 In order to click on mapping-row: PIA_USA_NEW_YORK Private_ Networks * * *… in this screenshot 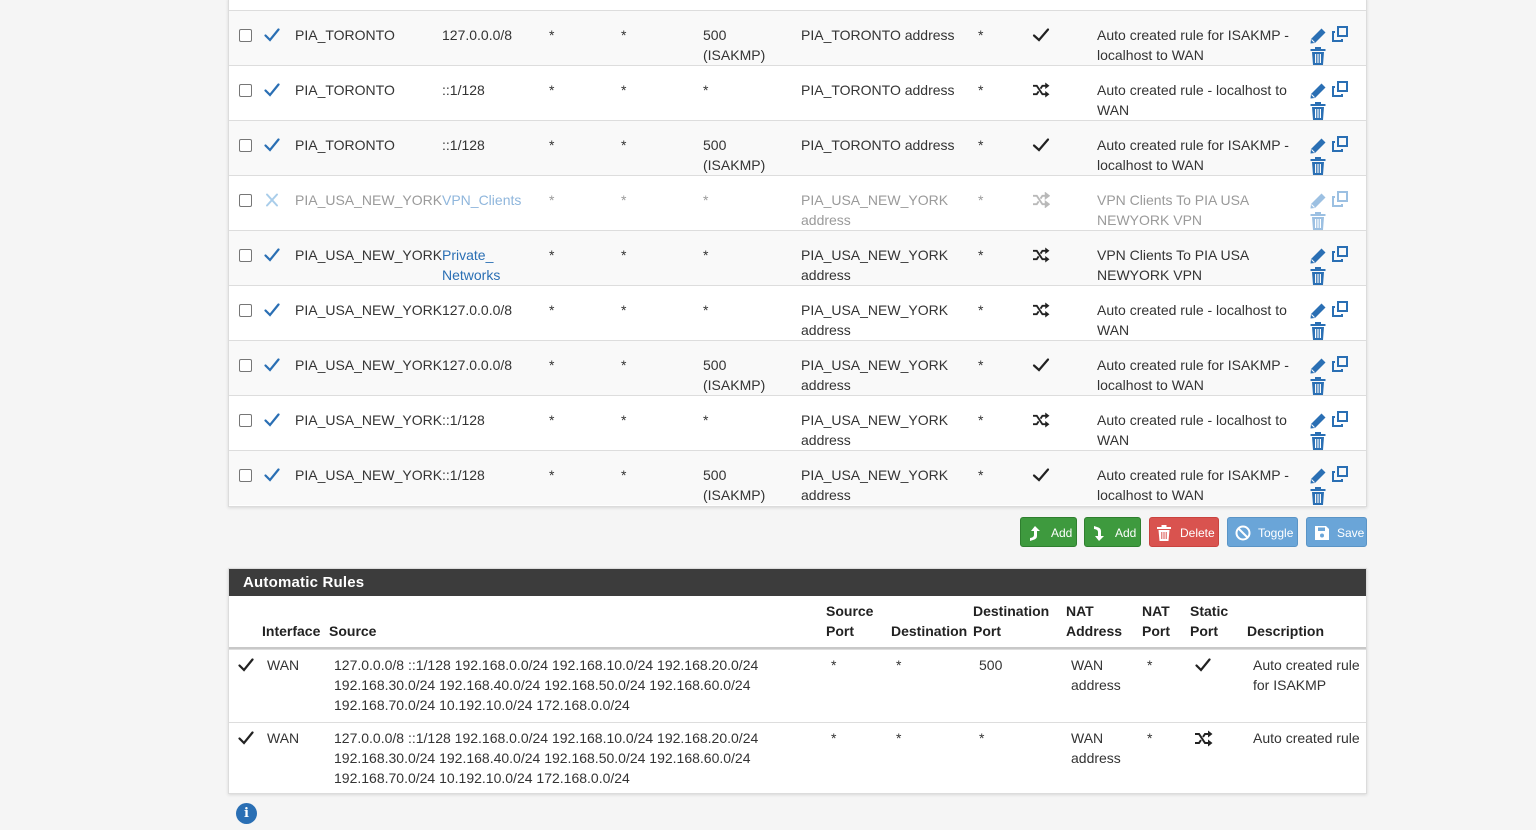, I will do `click(797, 257)`.